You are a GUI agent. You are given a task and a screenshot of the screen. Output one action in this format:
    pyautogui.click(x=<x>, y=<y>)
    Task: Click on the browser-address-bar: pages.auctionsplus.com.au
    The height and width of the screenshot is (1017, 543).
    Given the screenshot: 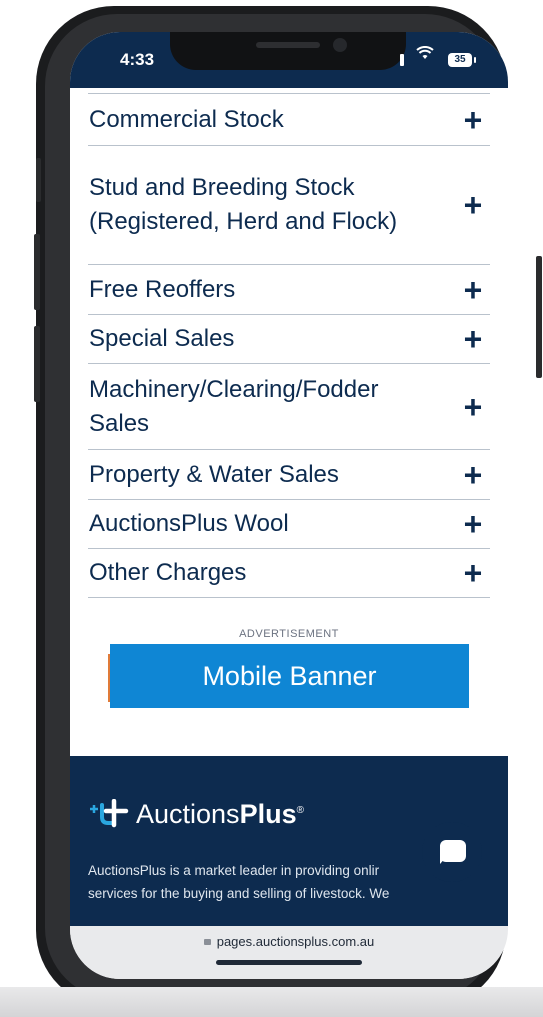 What is the action you would take?
    pyautogui.click(x=289, y=952)
    